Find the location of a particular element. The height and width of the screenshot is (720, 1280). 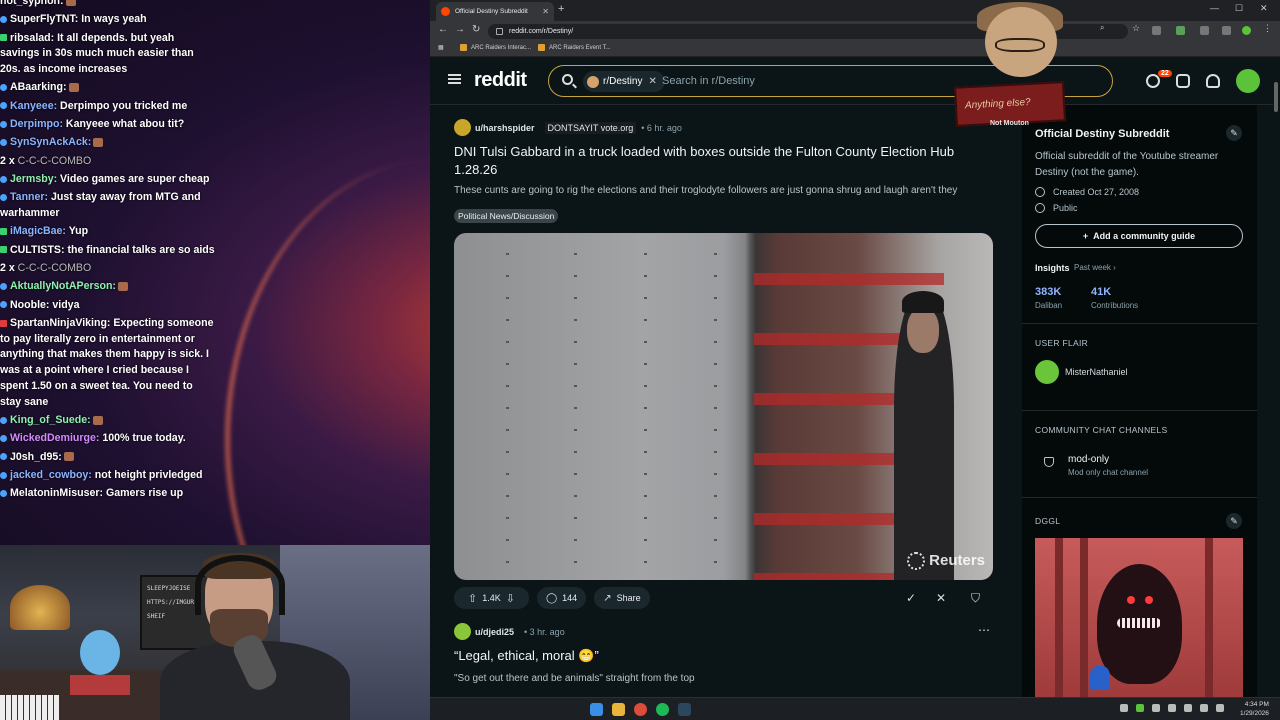

zoom-icon: ⌕ is located at coordinates (1104, 27).